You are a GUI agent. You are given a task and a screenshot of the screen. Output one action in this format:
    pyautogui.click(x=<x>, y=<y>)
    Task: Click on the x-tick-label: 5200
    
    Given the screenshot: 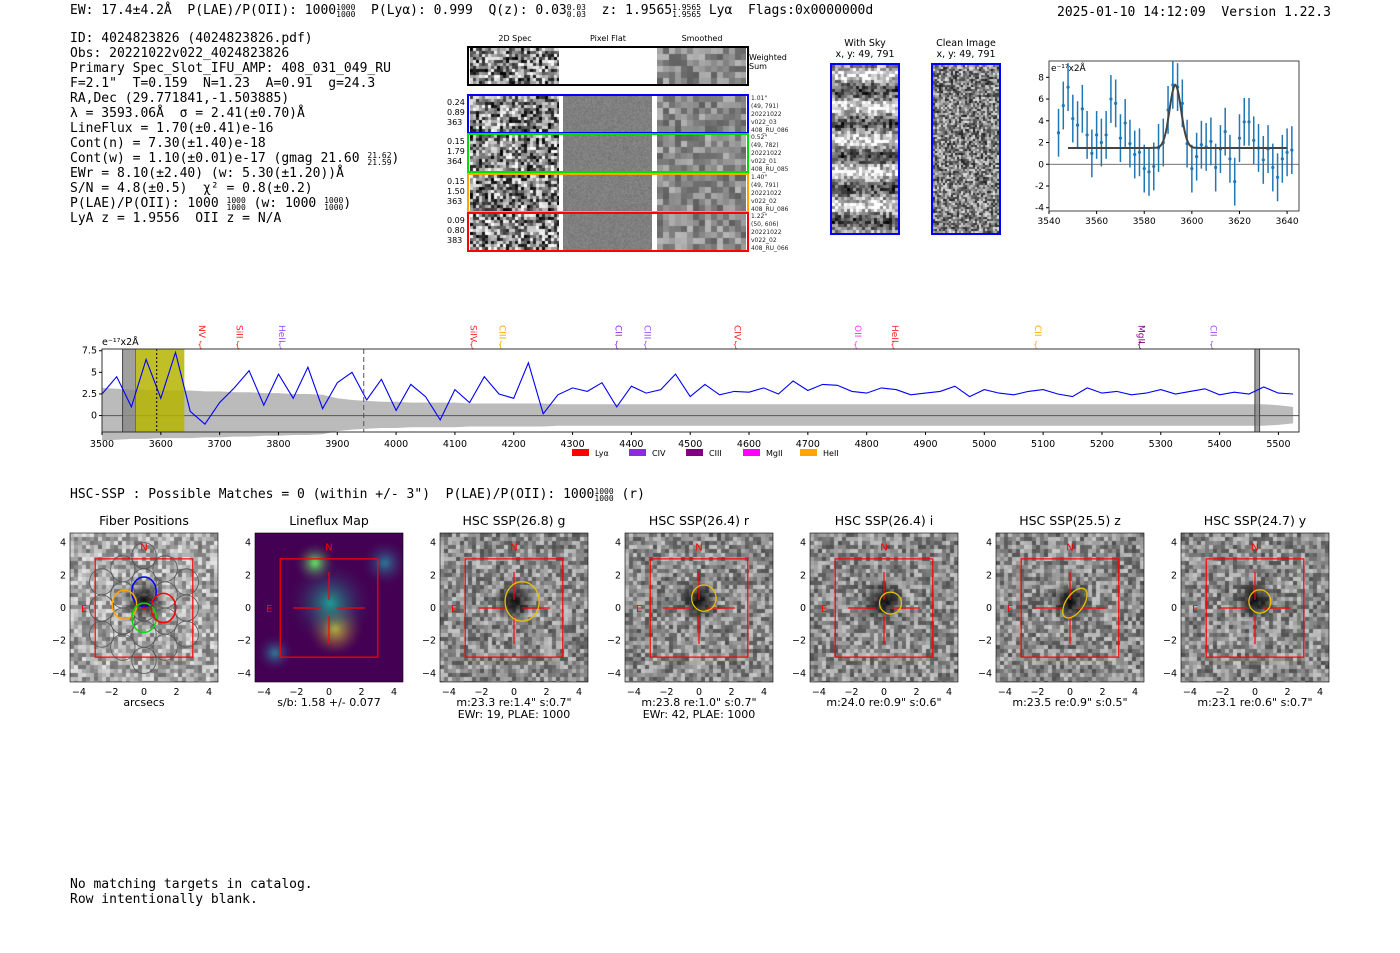 What is the action you would take?
    pyautogui.click(x=1102, y=444)
    